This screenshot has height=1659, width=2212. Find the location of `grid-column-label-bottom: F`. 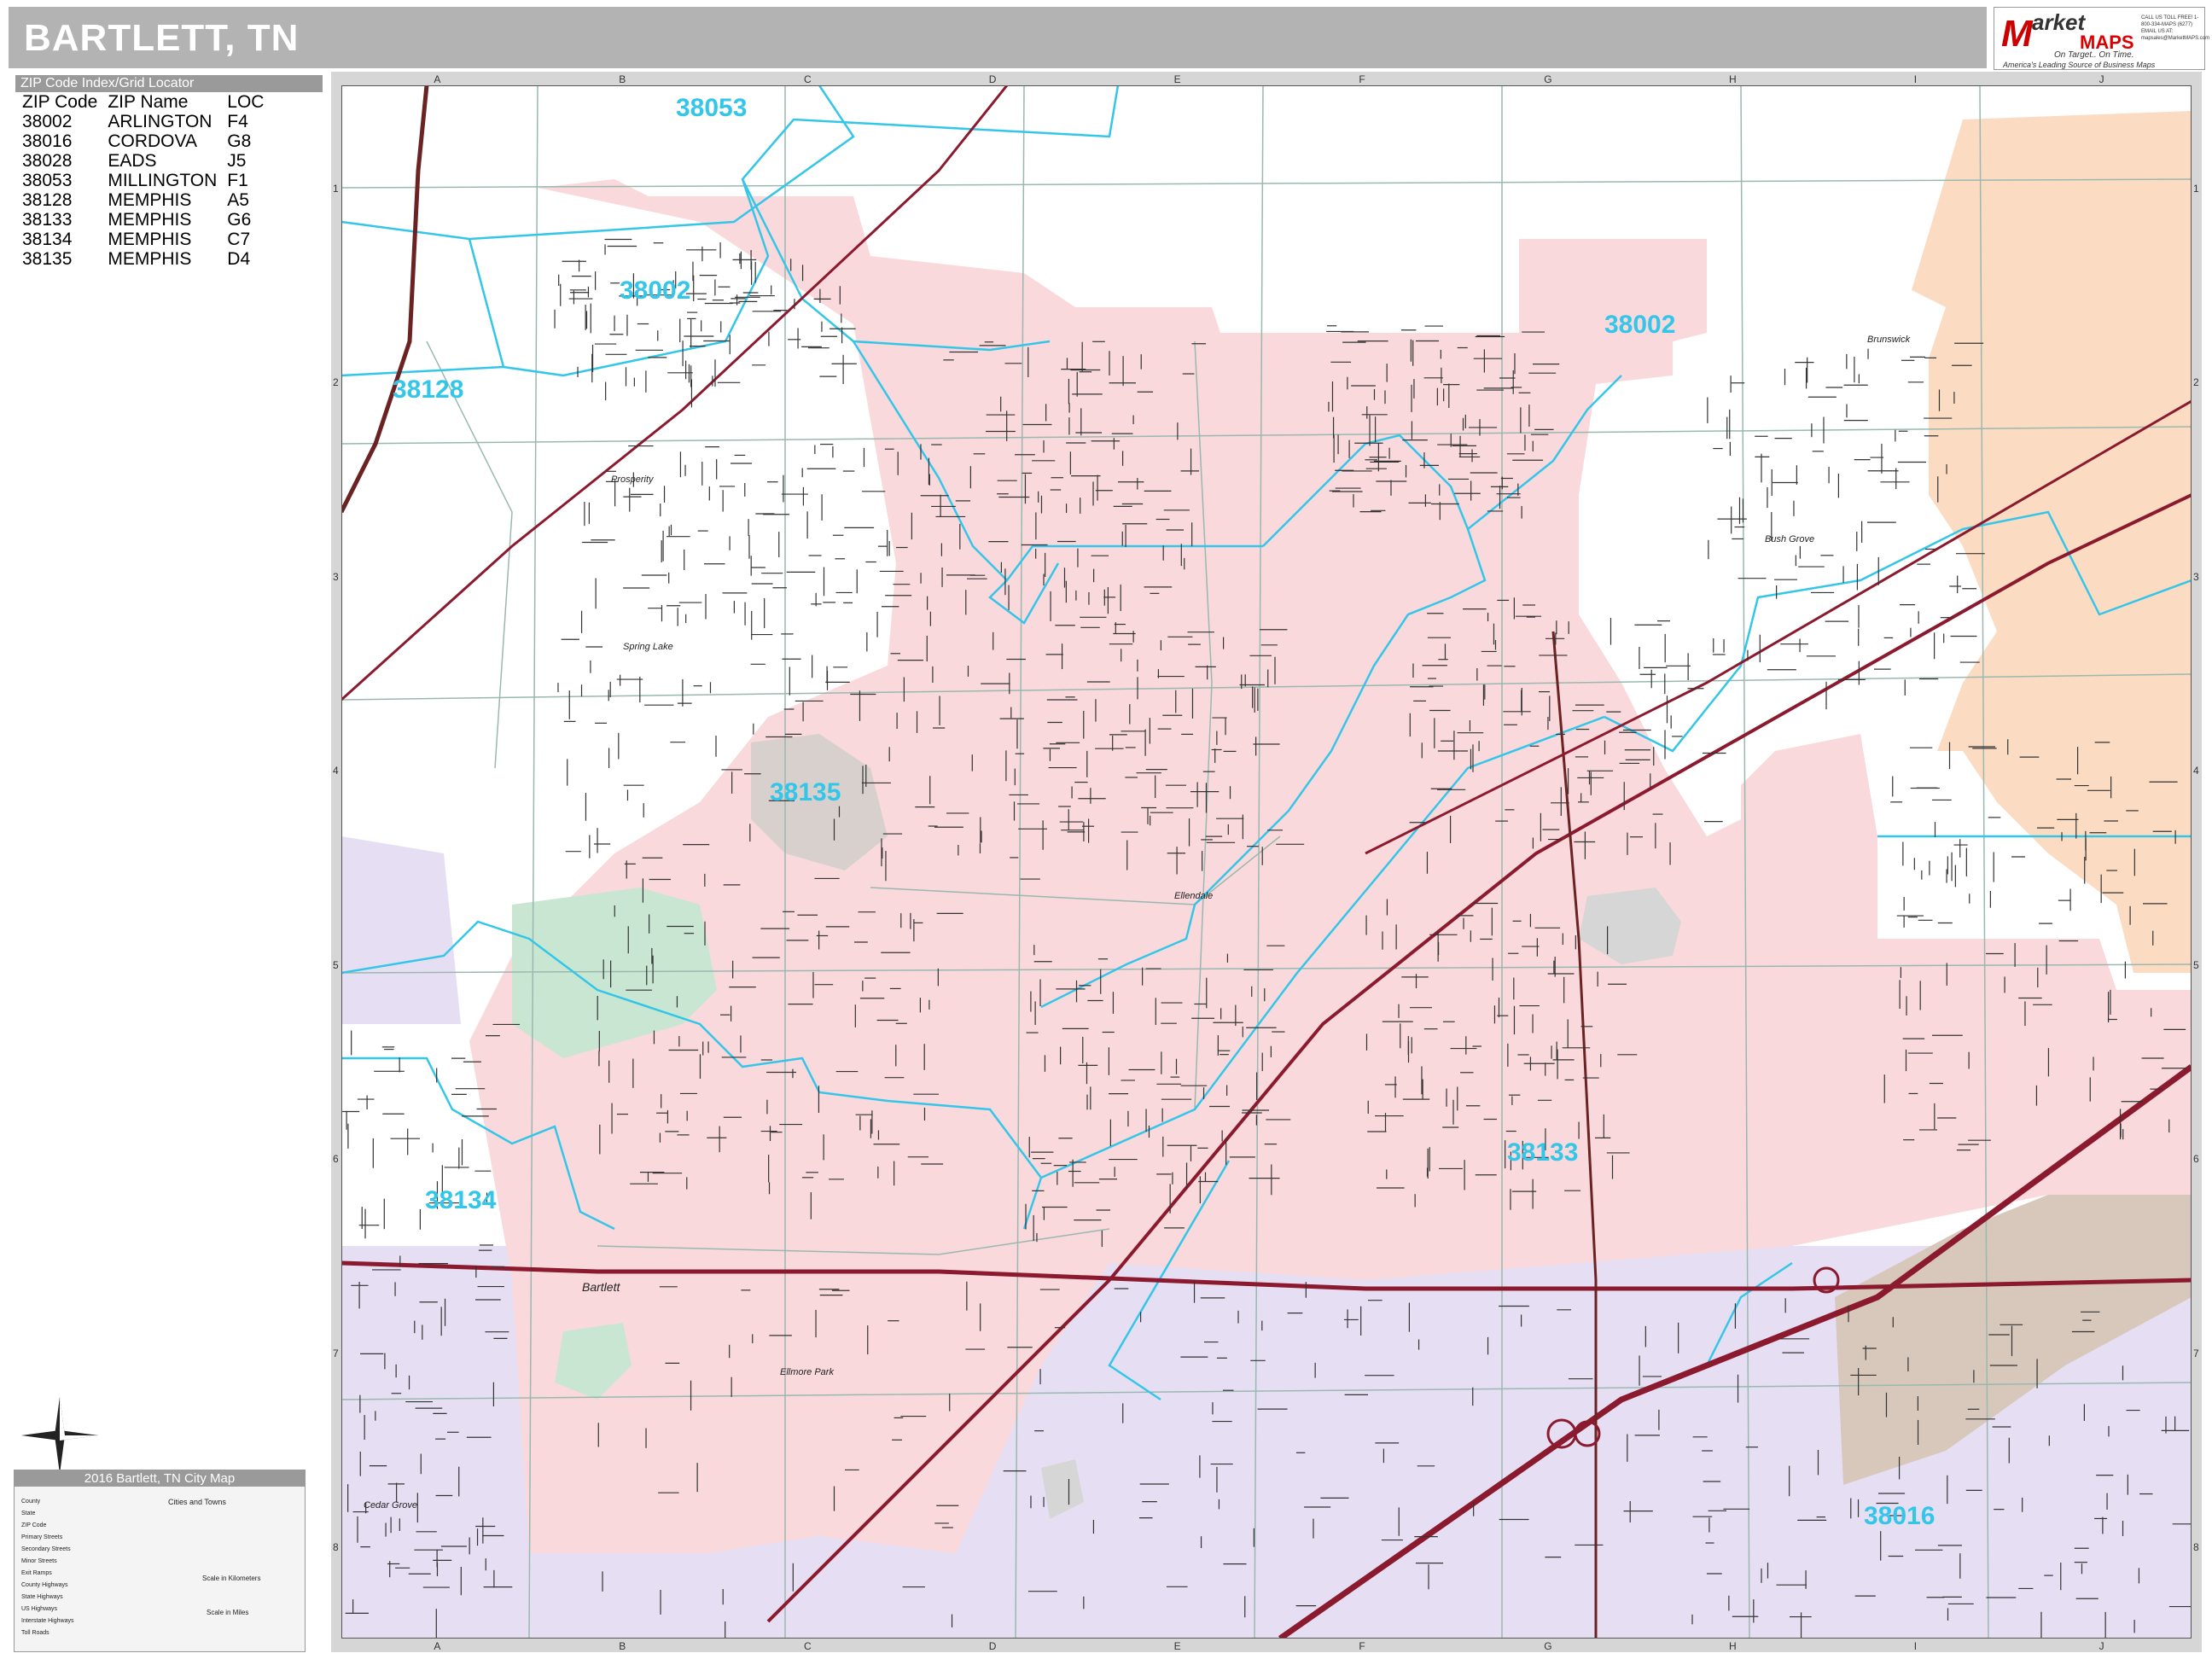

grid-column-label-bottom: F is located at coordinates (1362, 1646).